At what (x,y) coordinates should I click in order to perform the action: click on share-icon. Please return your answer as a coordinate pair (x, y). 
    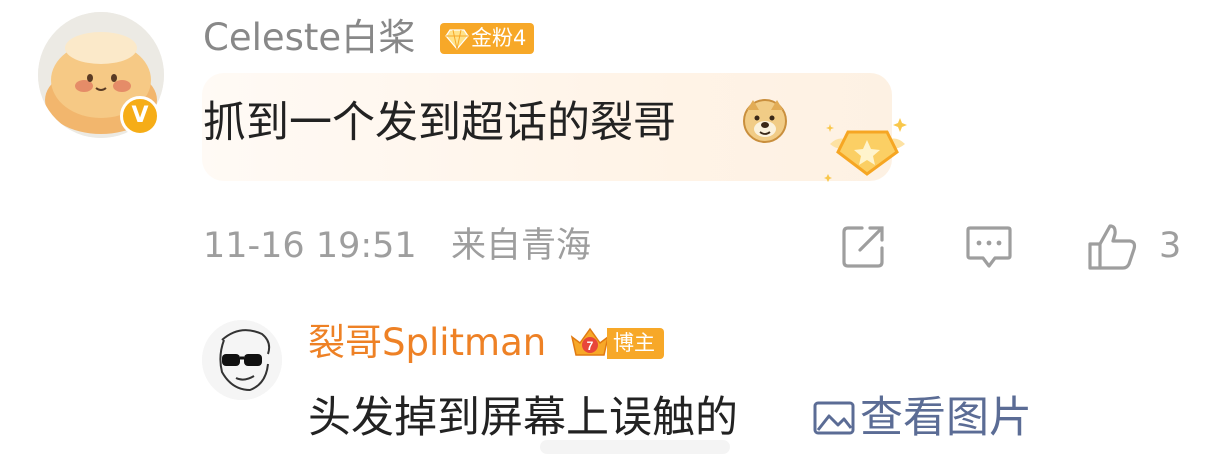
    Looking at the image, I should click on (863, 247).